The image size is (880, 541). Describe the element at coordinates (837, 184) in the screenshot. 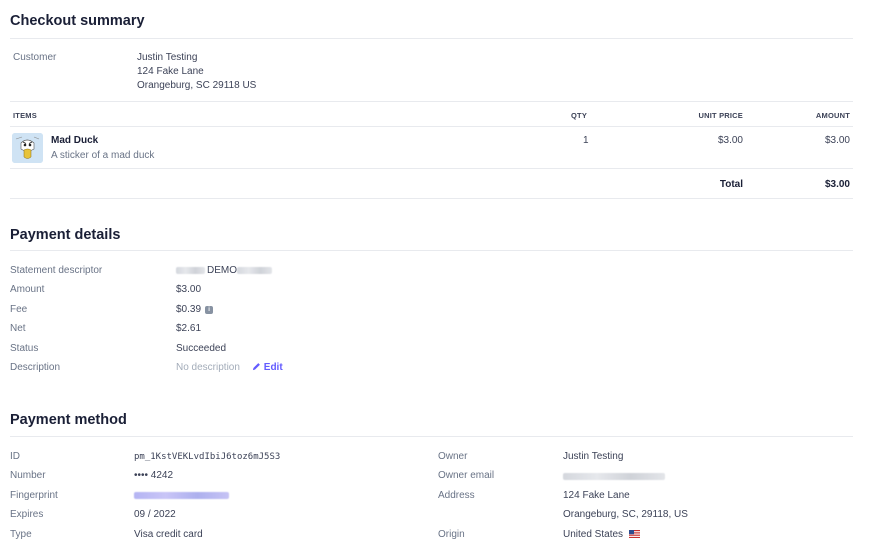

I see `total-value: $3.00` at that location.